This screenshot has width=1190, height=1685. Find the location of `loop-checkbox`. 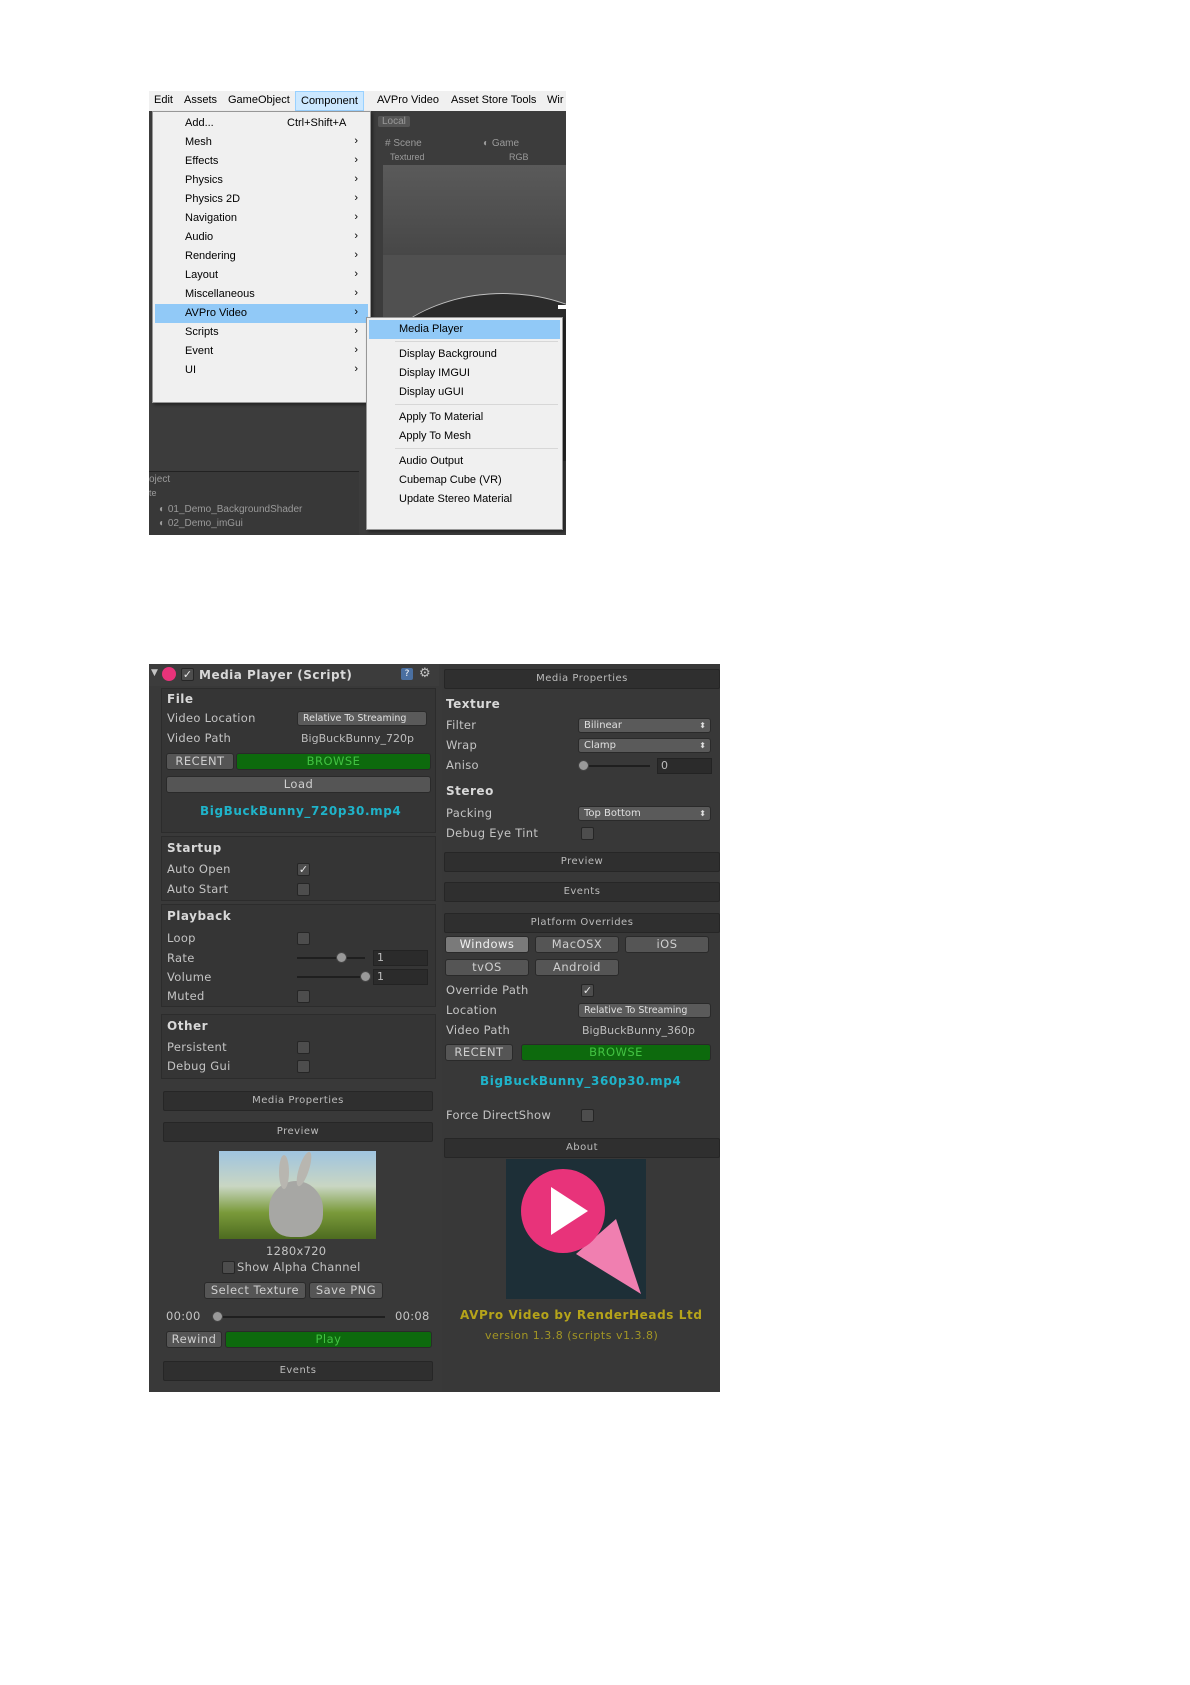

loop-checkbox is located at coordinates (303, 938).